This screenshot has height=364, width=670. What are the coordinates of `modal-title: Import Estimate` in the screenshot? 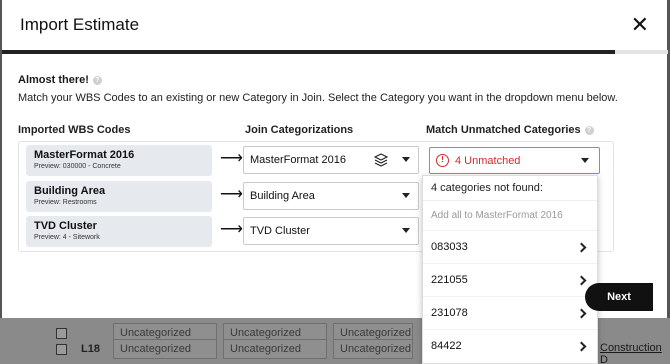 It's located at (80, 24).